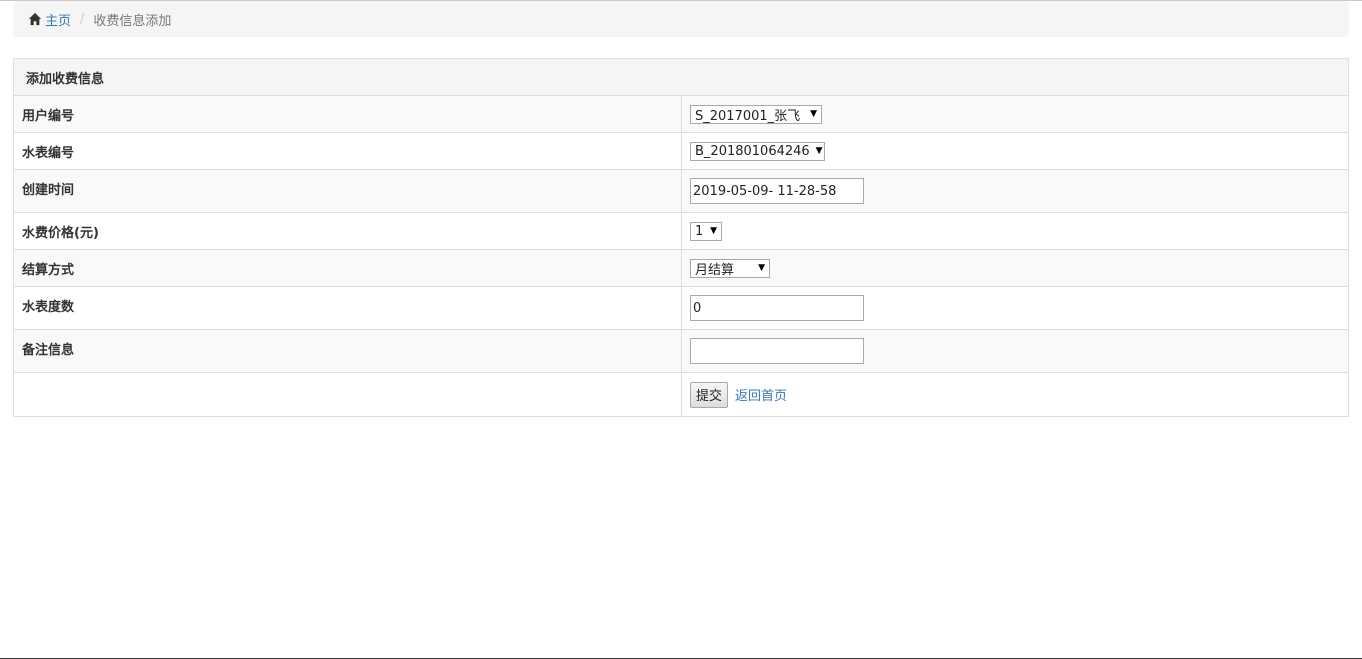 Image resolution: width=1362 pixels, height=659 pixels. I want to click on created-time-input, so click(777, 191).